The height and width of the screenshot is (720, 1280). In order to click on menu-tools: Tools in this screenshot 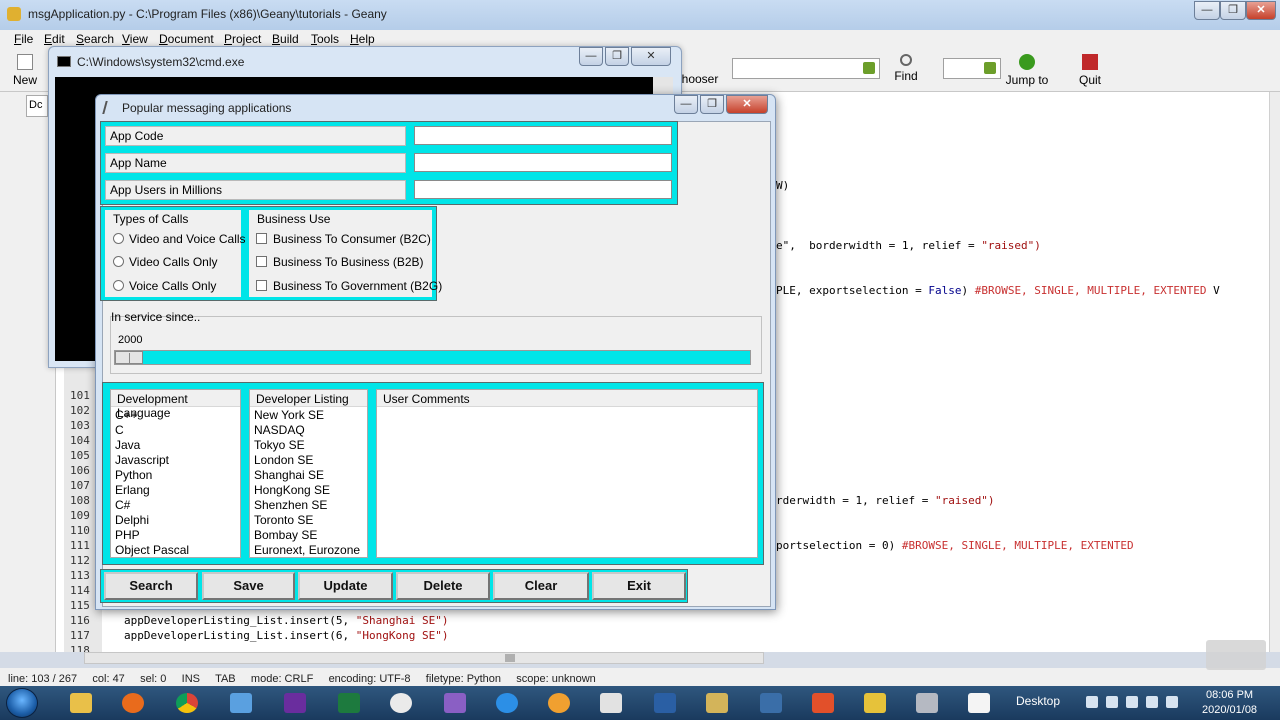, I will do `click(325, 39)`.